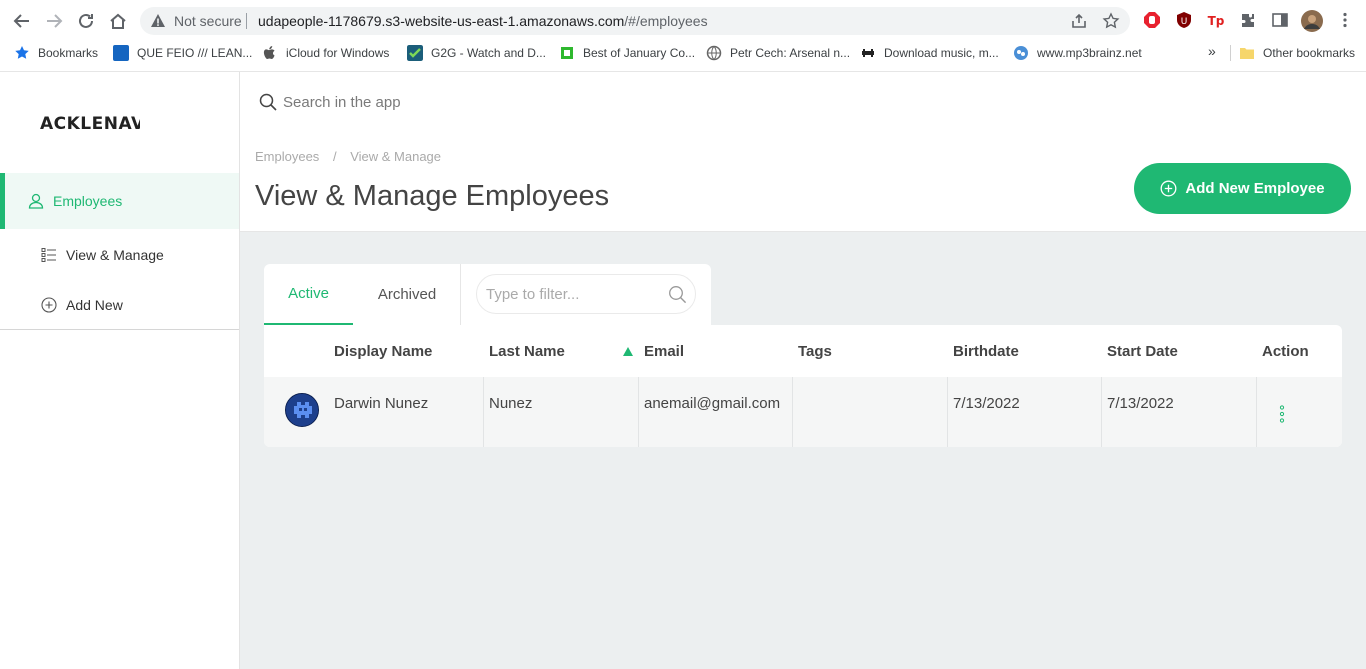 The height and width of the screenshot is (669, 1366). What do you see at coordinates (986, 351) in the screenshot?
I see `column-birthdate: Birthdate` at bounding box center [986, 351].